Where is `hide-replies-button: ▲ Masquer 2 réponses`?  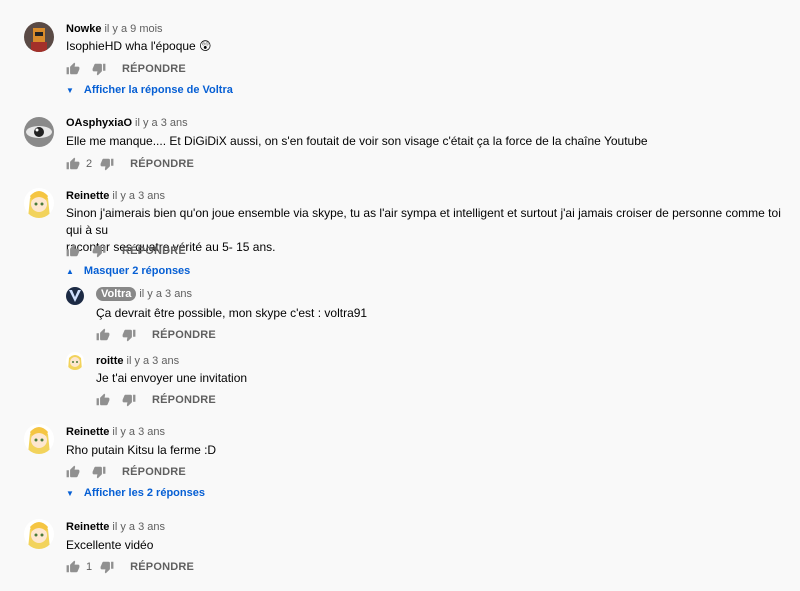 hide-replies-button: ▲ Masquer 2 réponses is located at coordinates (128, 271).